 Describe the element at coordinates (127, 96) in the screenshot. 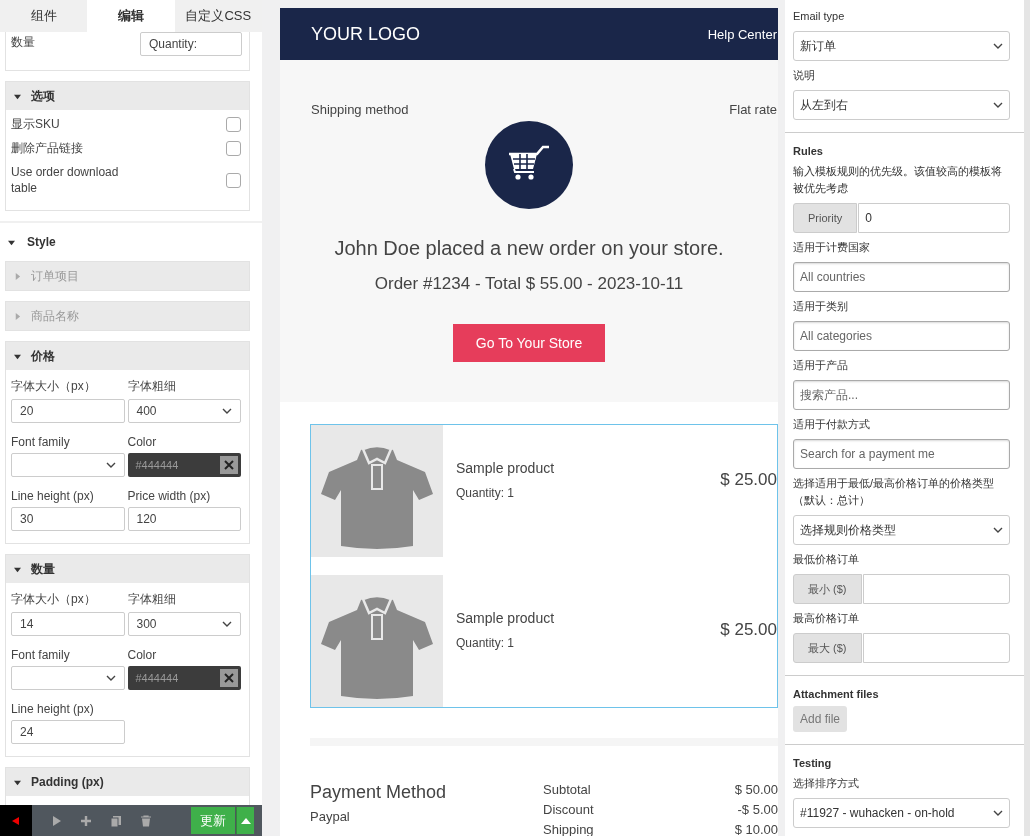

I see `section-header: 选项` at that location.